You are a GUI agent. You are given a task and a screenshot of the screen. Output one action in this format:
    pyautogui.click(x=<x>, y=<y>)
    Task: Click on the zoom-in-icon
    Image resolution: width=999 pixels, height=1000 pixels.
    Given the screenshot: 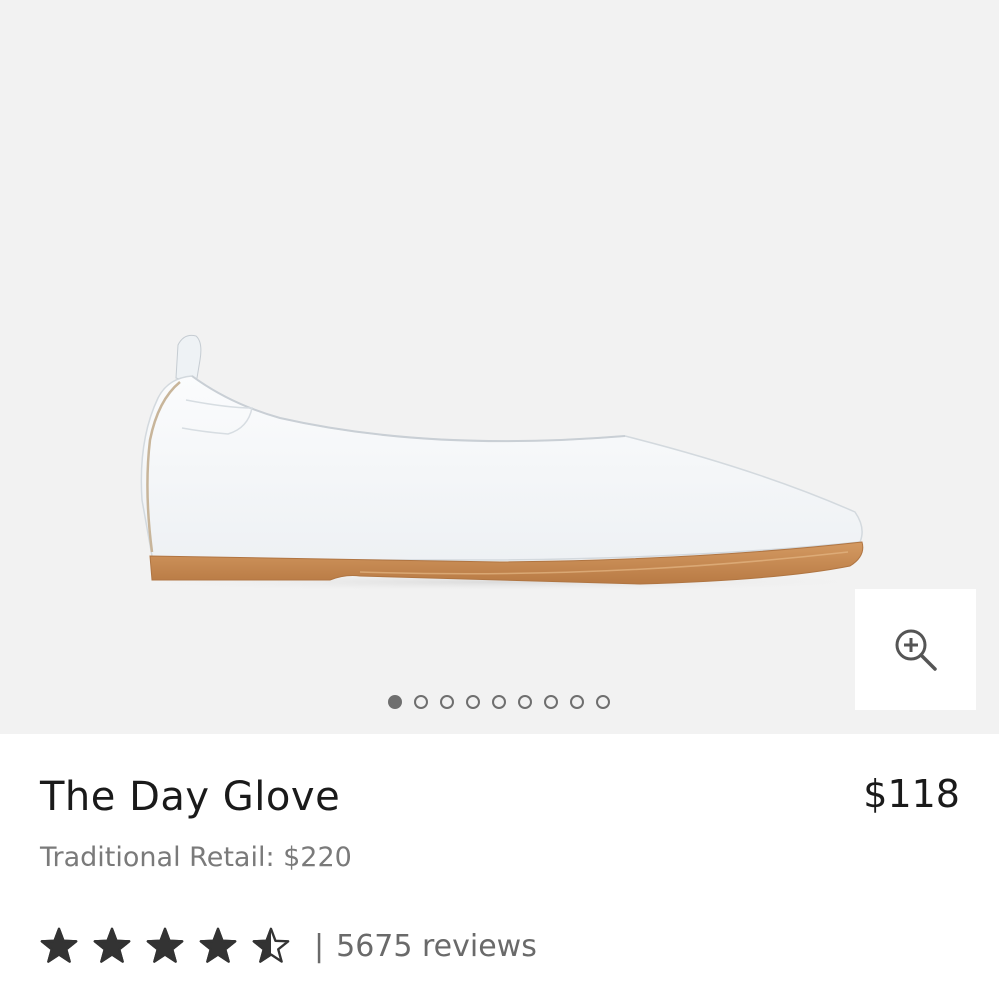 What is the action you would take?
    pyautogui.click(x=916, y=650)
    